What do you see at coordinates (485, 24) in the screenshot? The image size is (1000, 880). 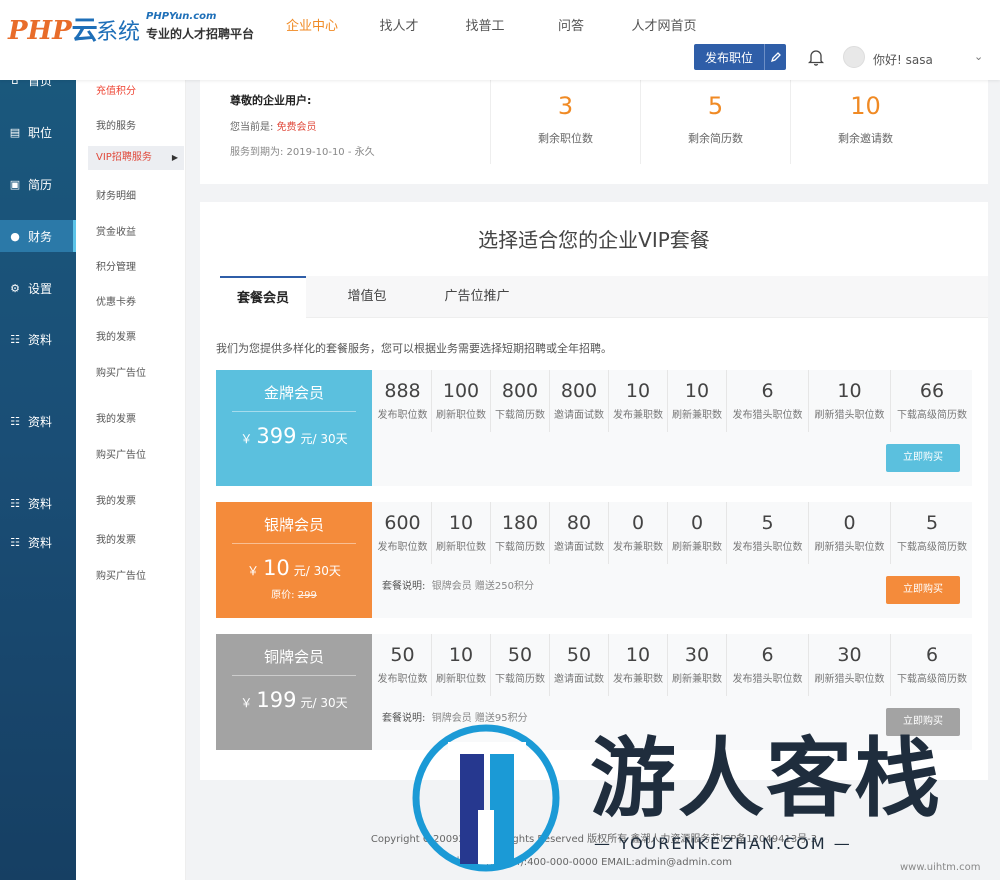 I see `nav-find-workers: 找普工` at bounding box center [485, 24].